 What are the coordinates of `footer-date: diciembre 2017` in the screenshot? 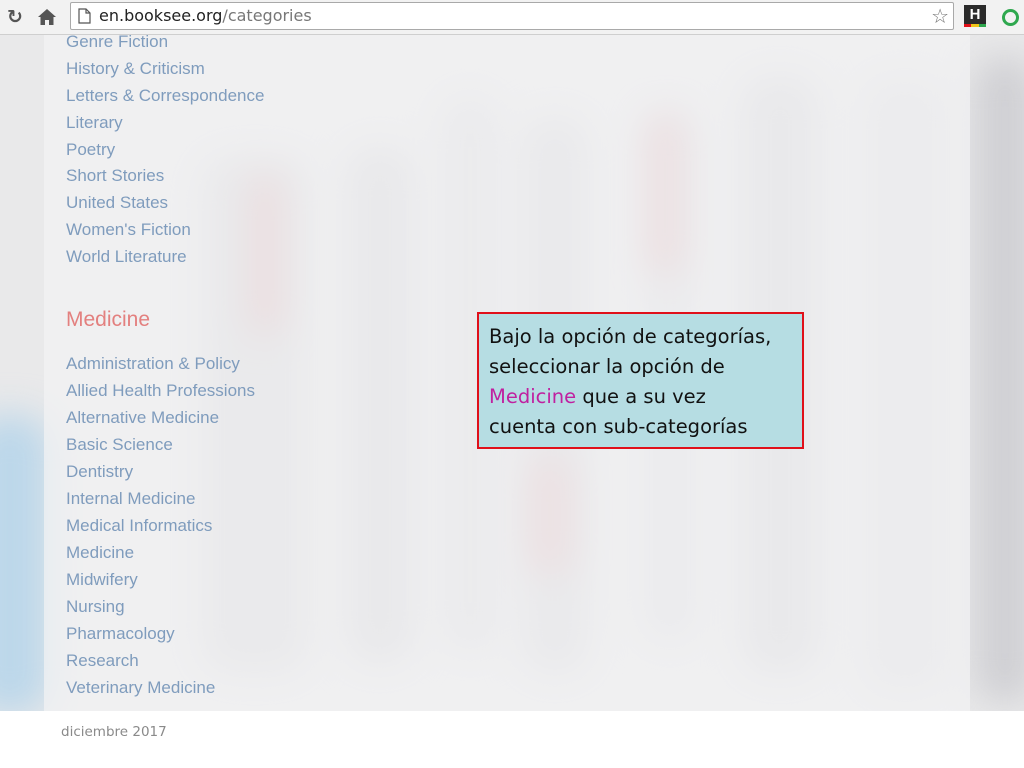 It's located at (114, 732).